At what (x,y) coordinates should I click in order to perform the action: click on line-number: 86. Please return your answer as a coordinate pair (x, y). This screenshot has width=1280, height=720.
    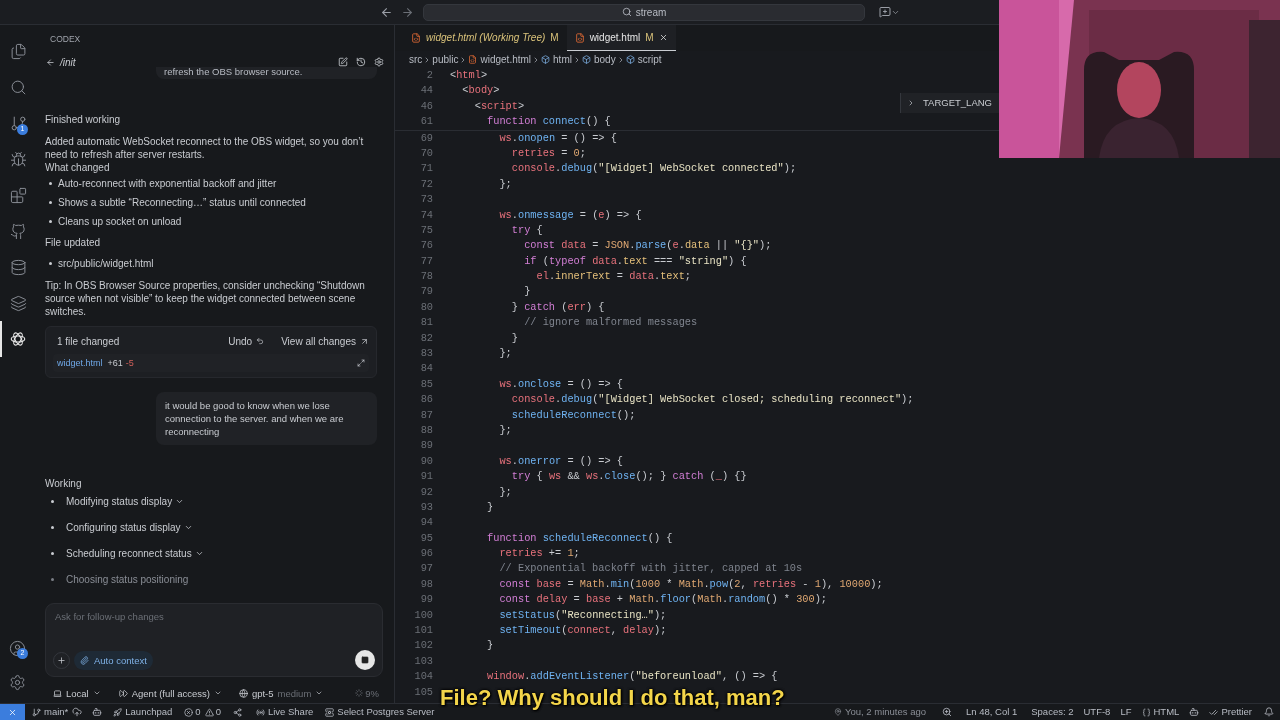
    Looking at the image, I should click on (426, 400).